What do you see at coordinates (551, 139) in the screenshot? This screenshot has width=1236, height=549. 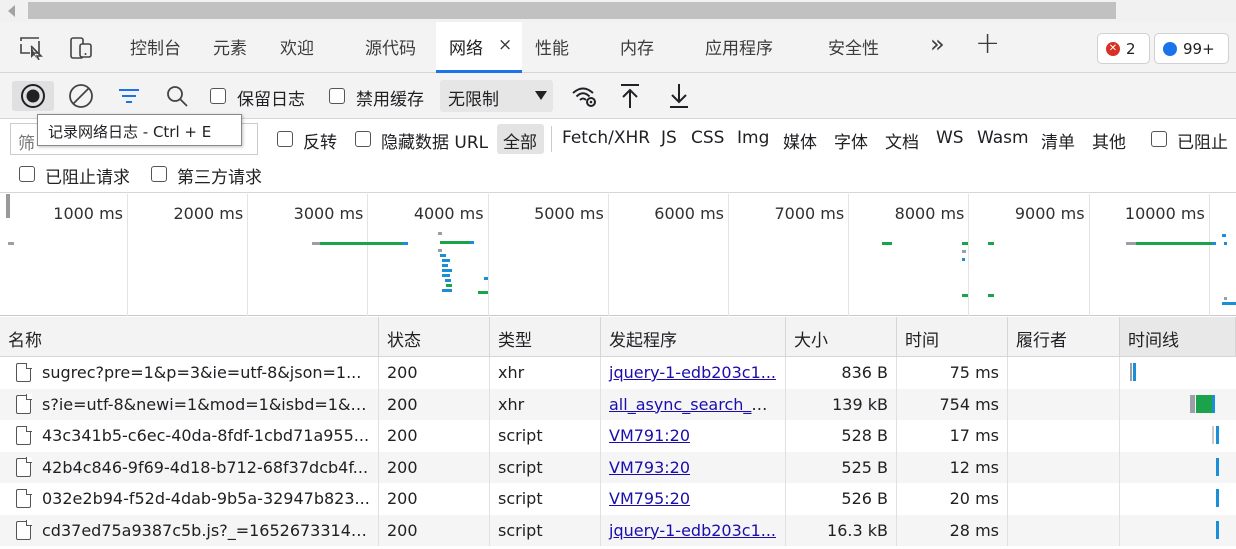 I see `divider` at bounding box center [551, 139].